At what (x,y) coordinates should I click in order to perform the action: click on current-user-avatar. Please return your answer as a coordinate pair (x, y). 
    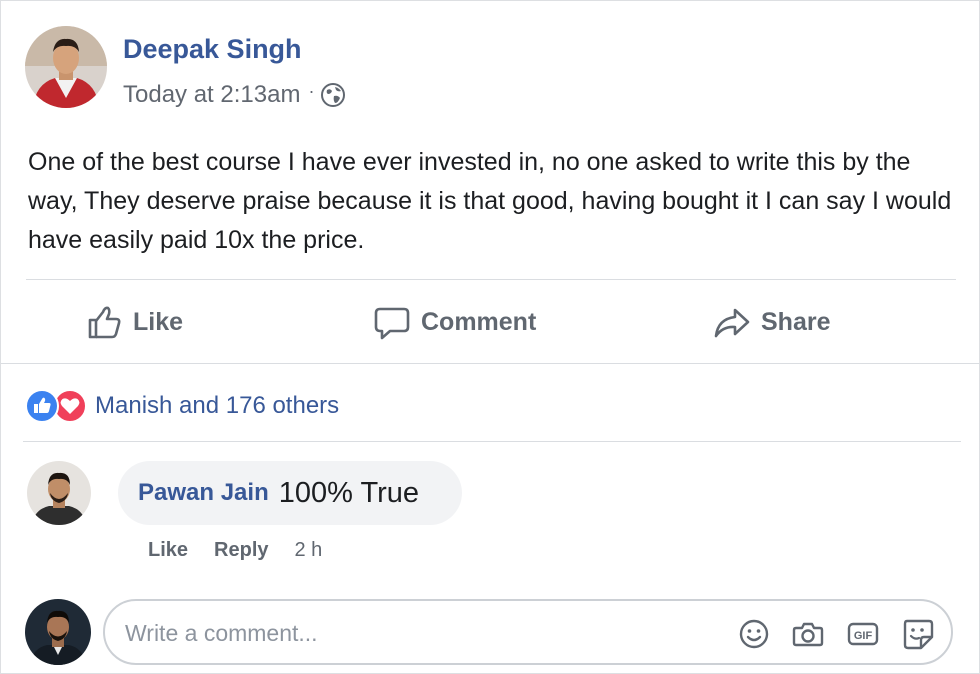
    Looking at the image, I should click on (58, 632).